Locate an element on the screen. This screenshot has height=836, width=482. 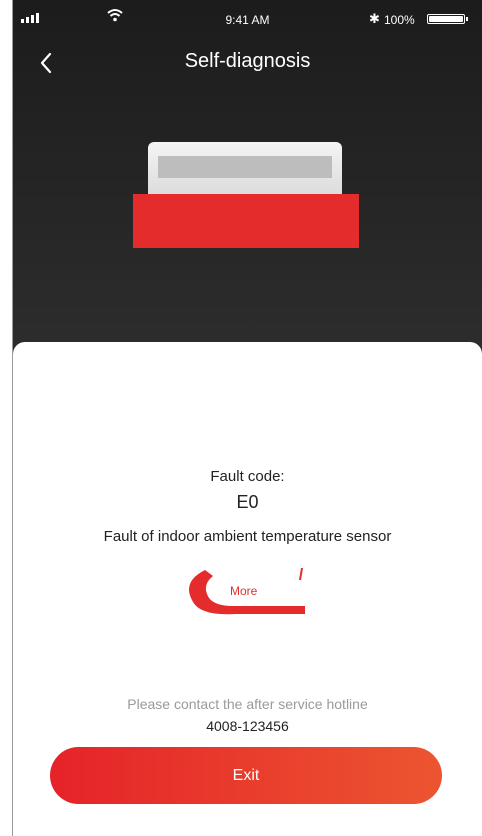
air-conditioner-illustration is located at coordinates (248, 197).